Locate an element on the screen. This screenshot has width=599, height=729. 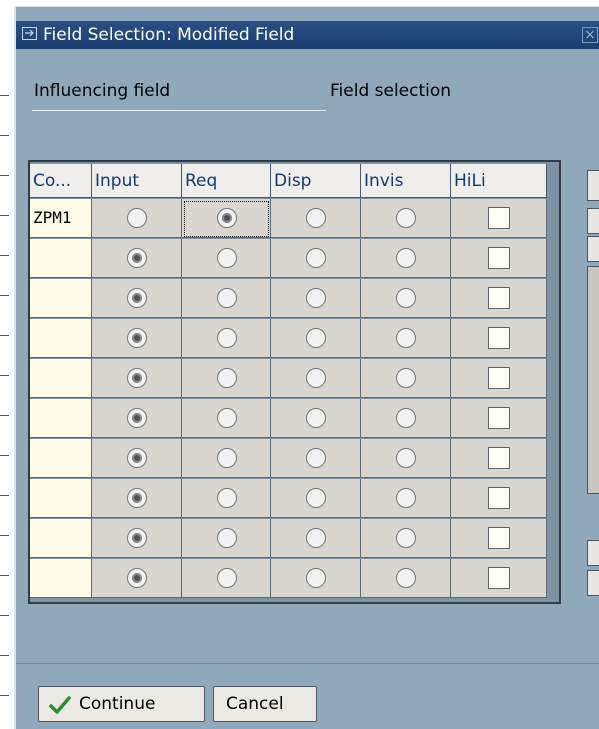
column-header-input: Input is located at coordinates (137, 181).